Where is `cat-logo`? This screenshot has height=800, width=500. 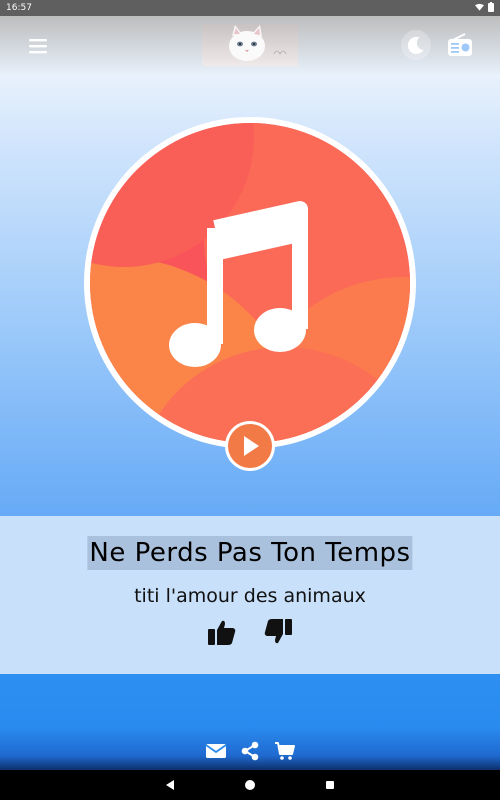
cat-logo is located at coordinates (250, 45).